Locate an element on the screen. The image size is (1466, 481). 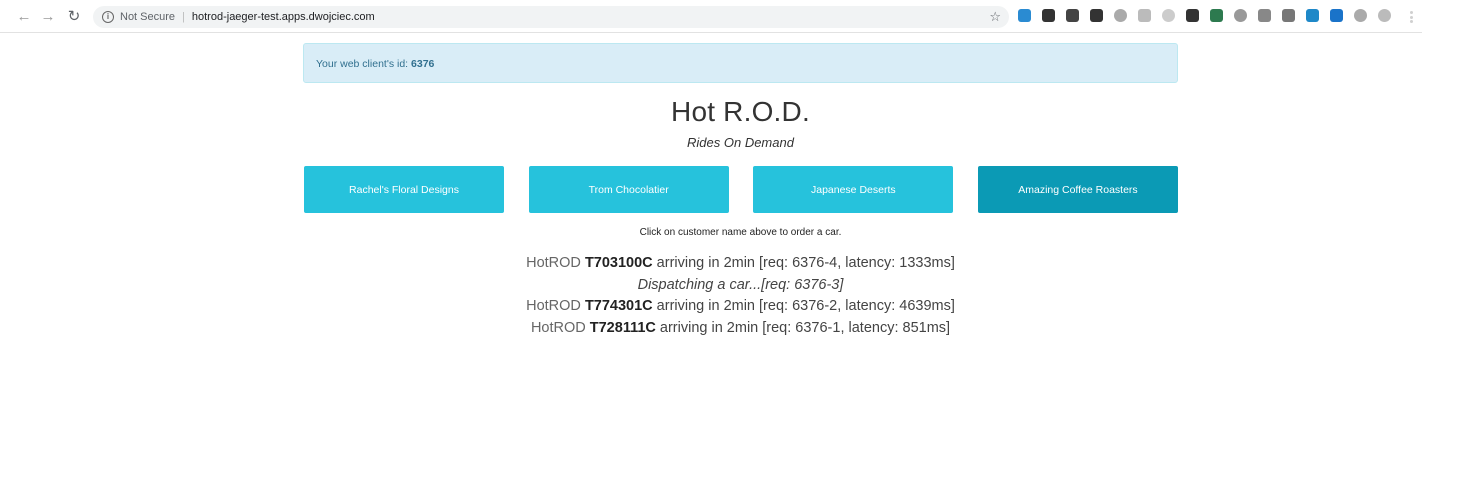
extension-fx-icon is located at coordinates (1048, 15).